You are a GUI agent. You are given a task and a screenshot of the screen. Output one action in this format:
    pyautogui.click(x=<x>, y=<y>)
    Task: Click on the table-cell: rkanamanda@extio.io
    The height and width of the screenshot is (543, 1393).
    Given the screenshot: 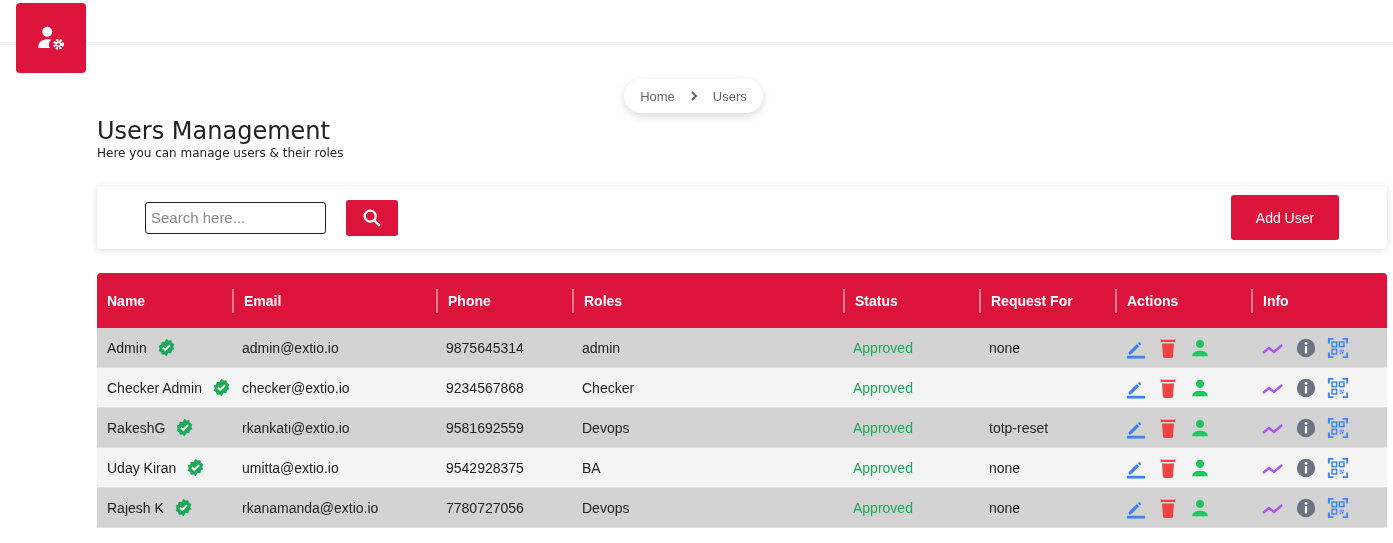 What is the action you would take?
    pyautogui.click(x=310, y=507)
    